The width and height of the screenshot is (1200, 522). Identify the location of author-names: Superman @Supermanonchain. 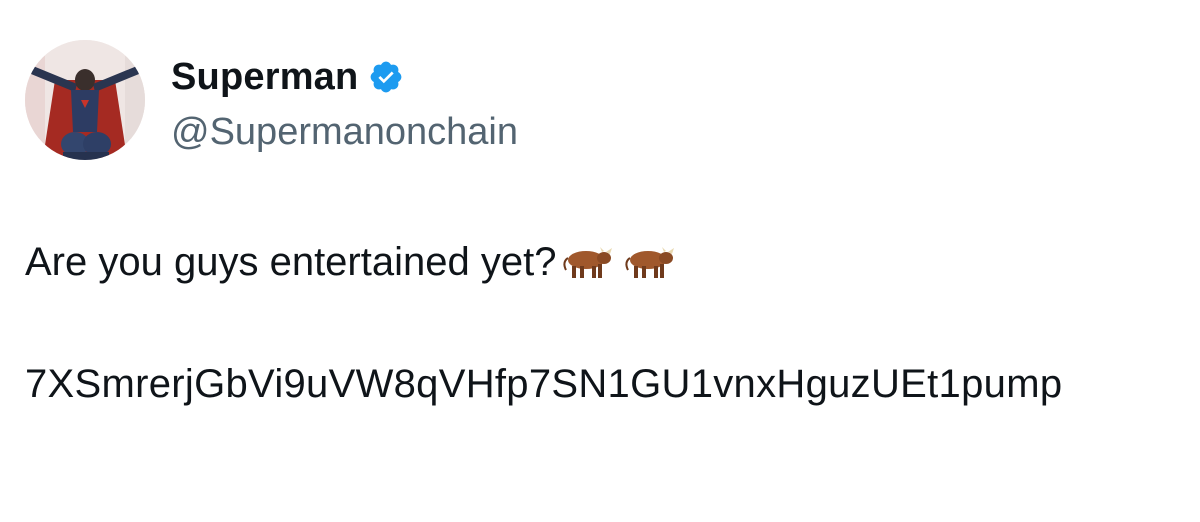
(344, 100).